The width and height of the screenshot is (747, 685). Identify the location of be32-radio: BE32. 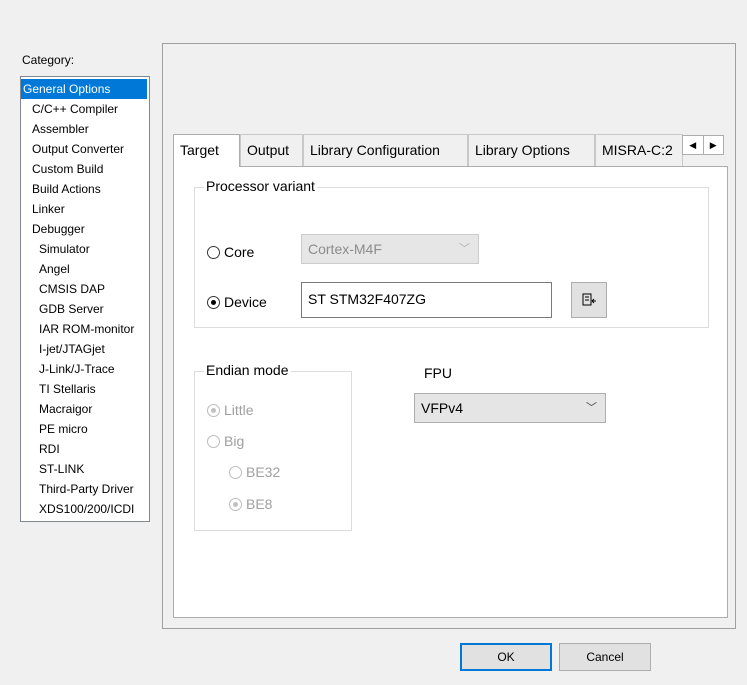
(254, 472).